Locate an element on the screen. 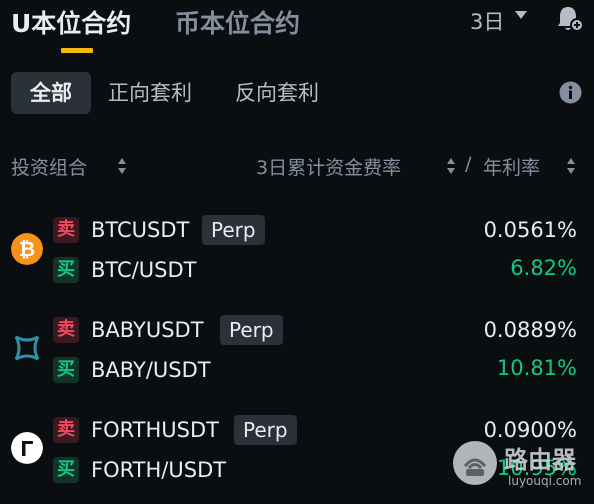 This screenshot has height=504, width=594. apr-value: 6.82% is located at coordinates (543, 268).